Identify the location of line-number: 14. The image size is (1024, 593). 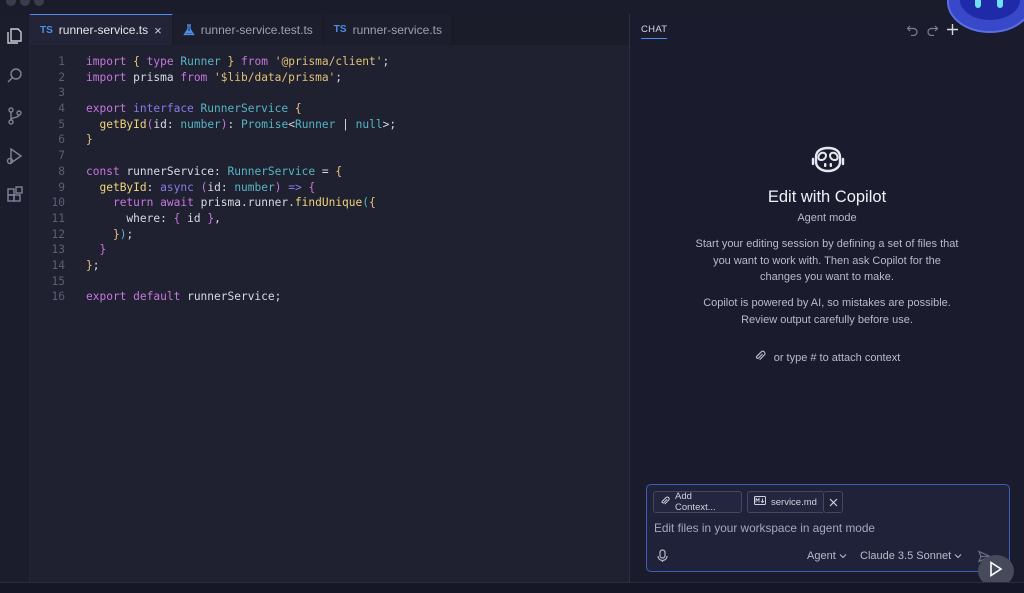
(58, 265).